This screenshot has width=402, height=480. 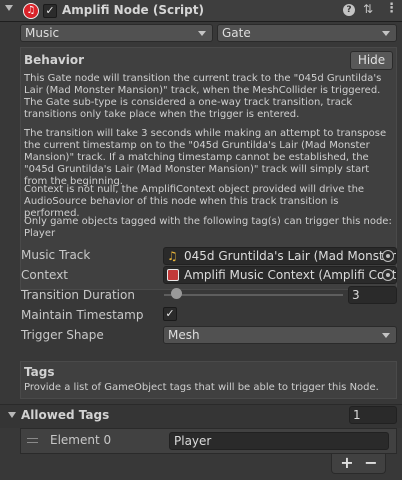 What do you see at coordinates (208, 380) in the screenshot?
I see `tags-help-box` at bounding box center [208, 380].